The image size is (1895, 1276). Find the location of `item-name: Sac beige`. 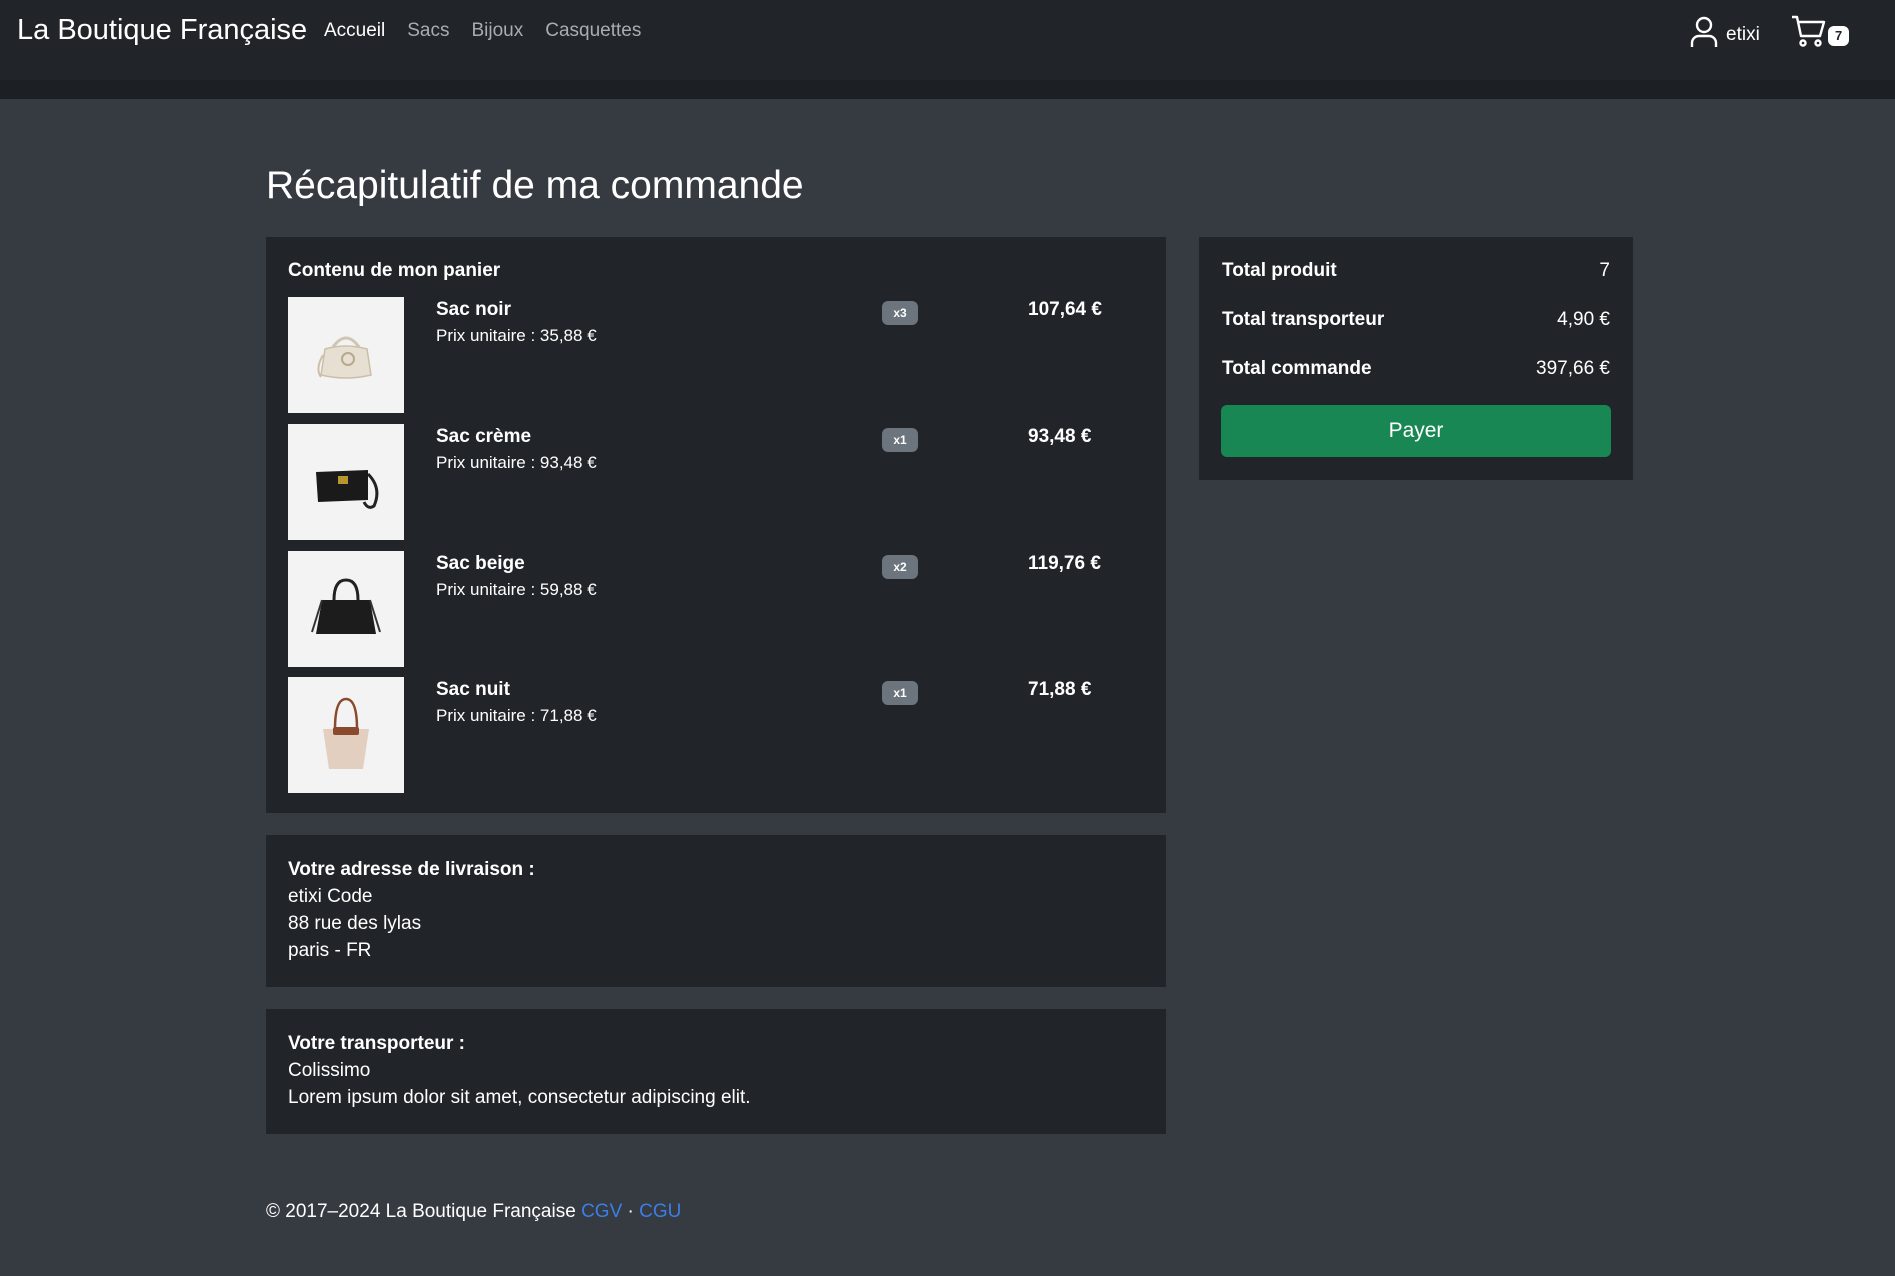

item-name: Sac beige is located at coordinates (480, 564).